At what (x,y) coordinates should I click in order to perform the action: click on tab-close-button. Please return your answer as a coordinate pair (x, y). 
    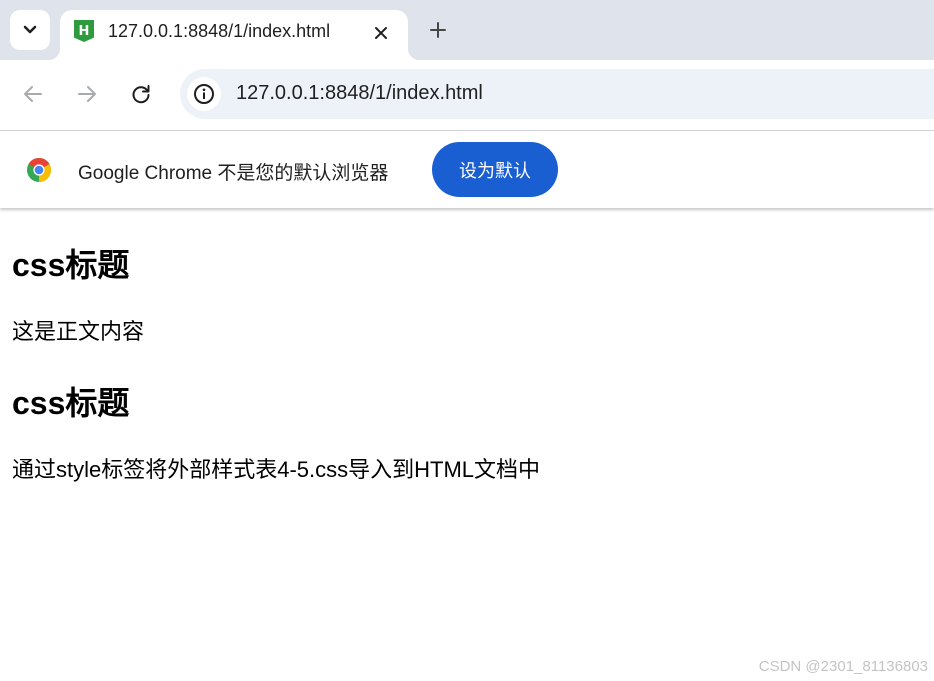
    Looking at the image, I should click on (381, 33).